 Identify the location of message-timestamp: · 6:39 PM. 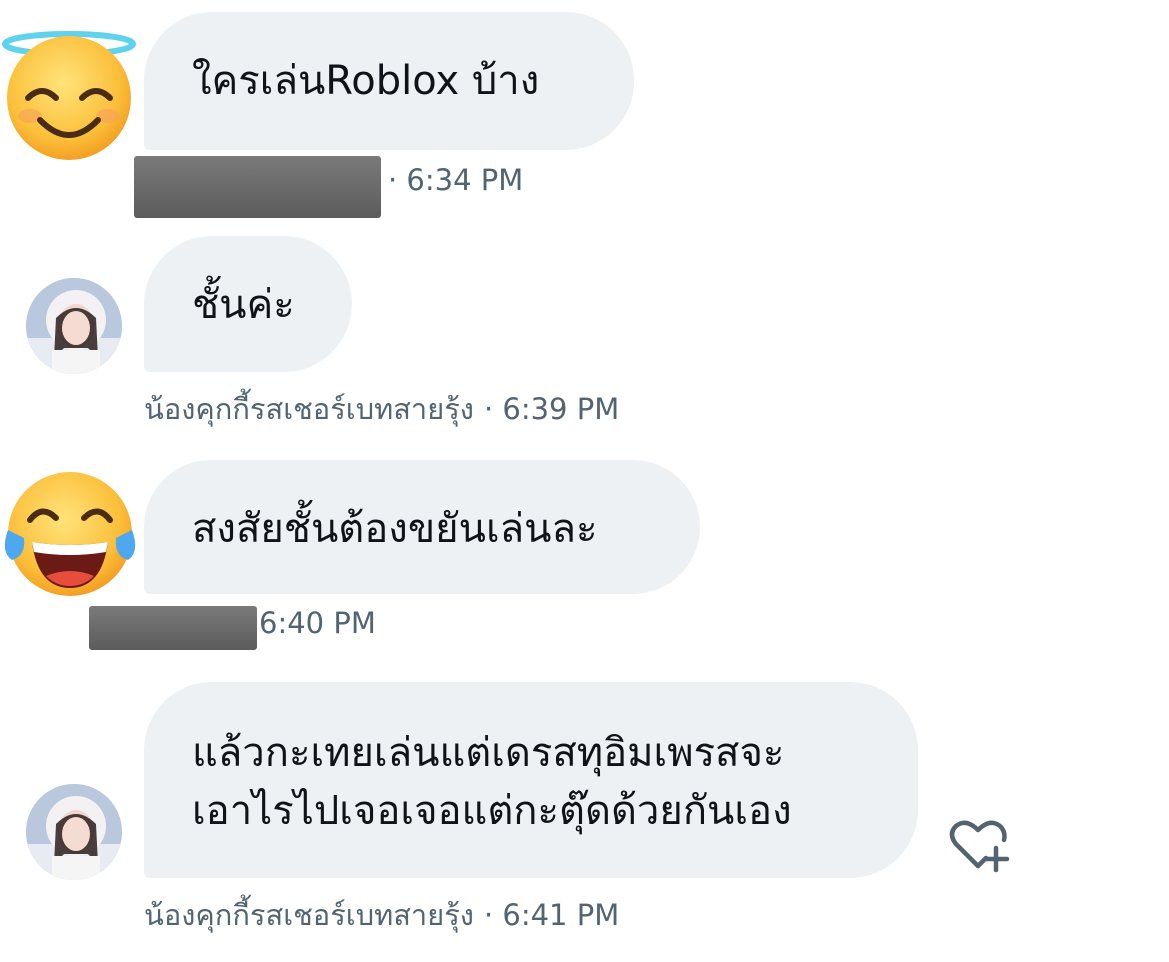
(551, 409).